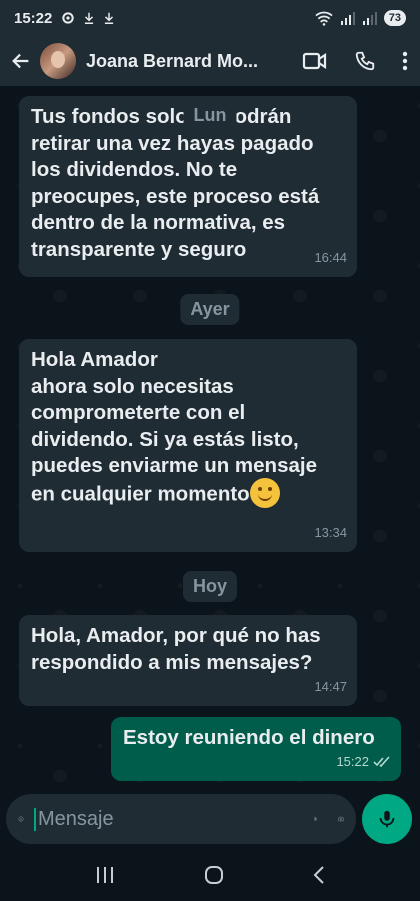  What do you see at coordinates (324, 18) in the screenshot?
I see `wifi-icon` at bounding box center [324, 18].